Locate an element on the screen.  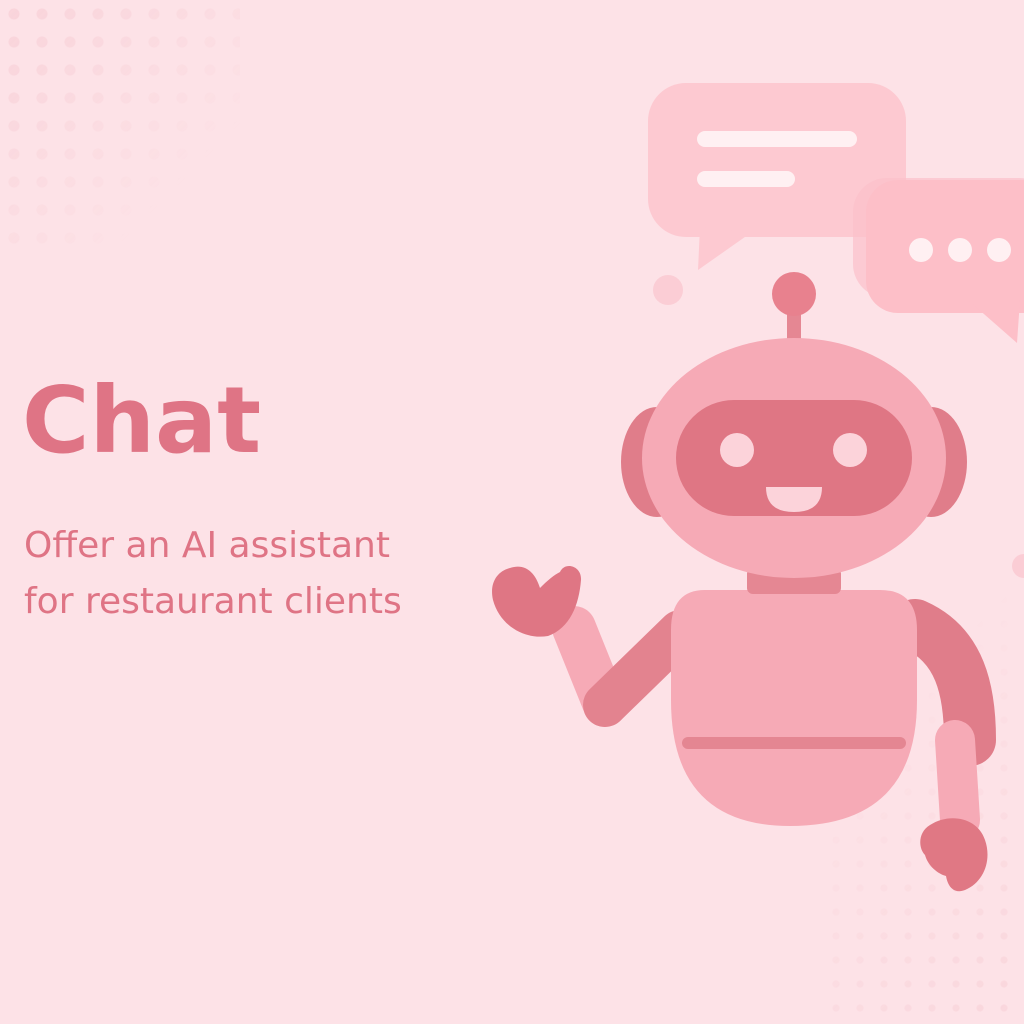
robot-eye-right is located at coordinates (850, 450).